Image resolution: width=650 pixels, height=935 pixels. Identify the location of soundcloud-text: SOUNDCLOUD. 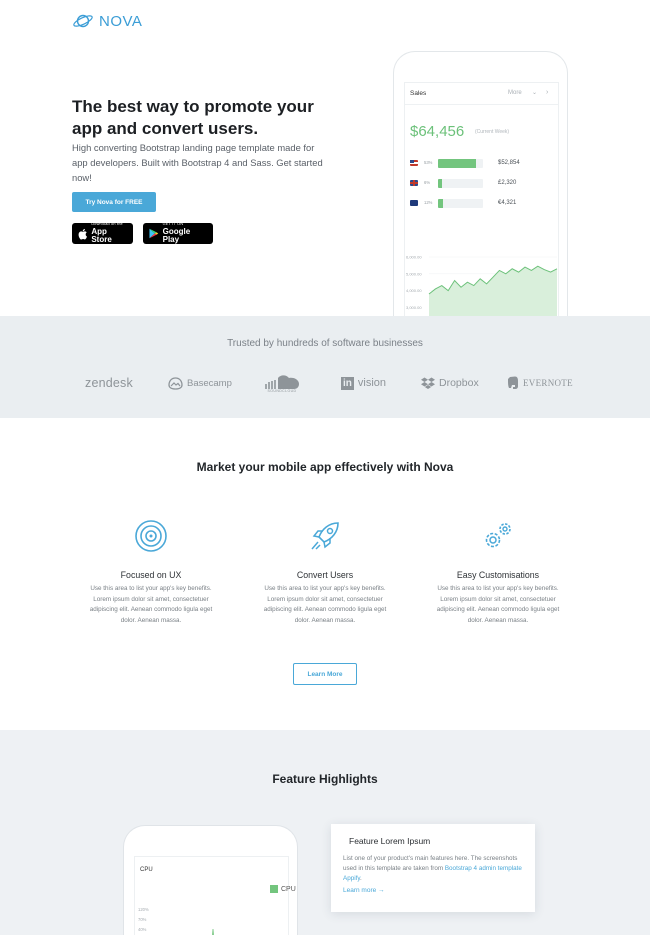
(282, 391).